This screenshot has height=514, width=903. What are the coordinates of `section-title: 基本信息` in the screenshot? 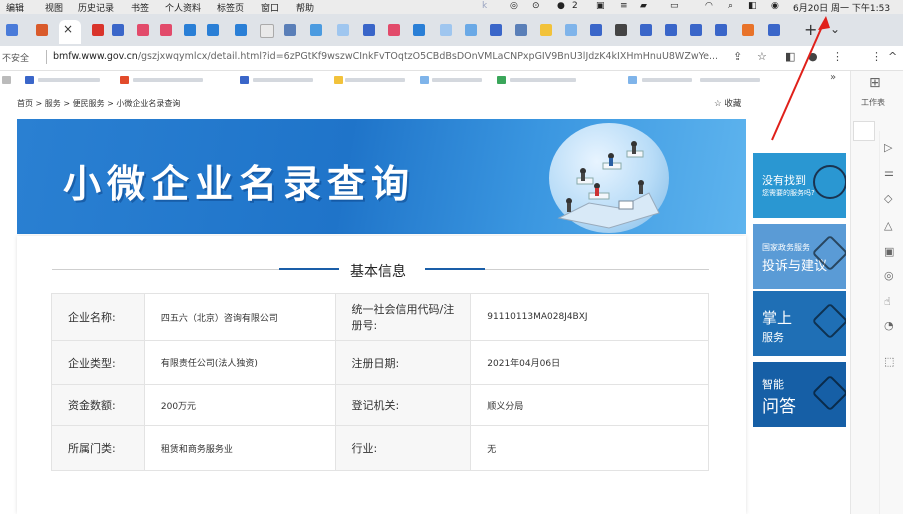 It's located at (378, 272).